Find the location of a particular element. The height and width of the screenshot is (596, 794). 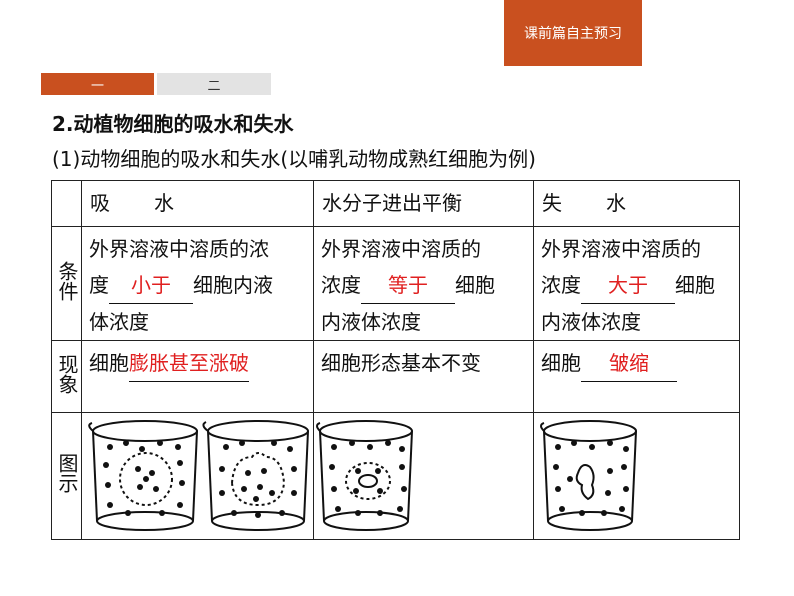

phenomenon-lose: 细胞 皱缩 is located at coordinates (636, 376).